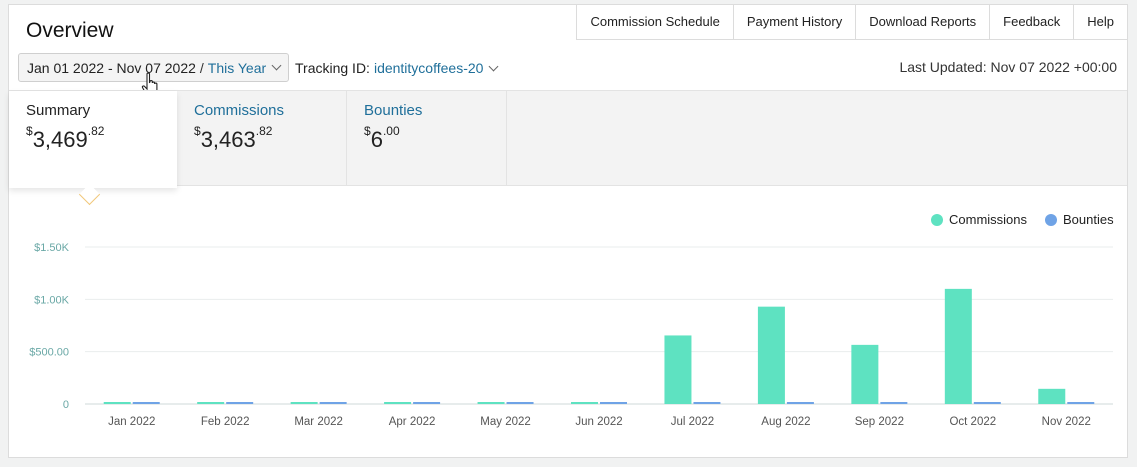  What do you see at coordinates (52, 300) in the screenshot?
I see `y-tick-label: $1.00K` at bounding box center [52, 300].